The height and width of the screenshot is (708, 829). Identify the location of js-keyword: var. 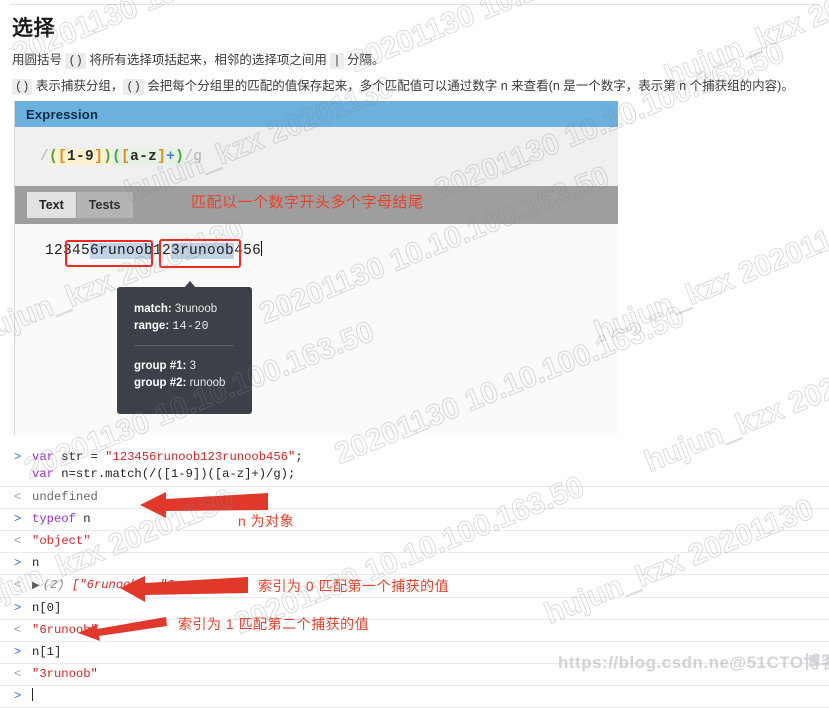
(43, 457).